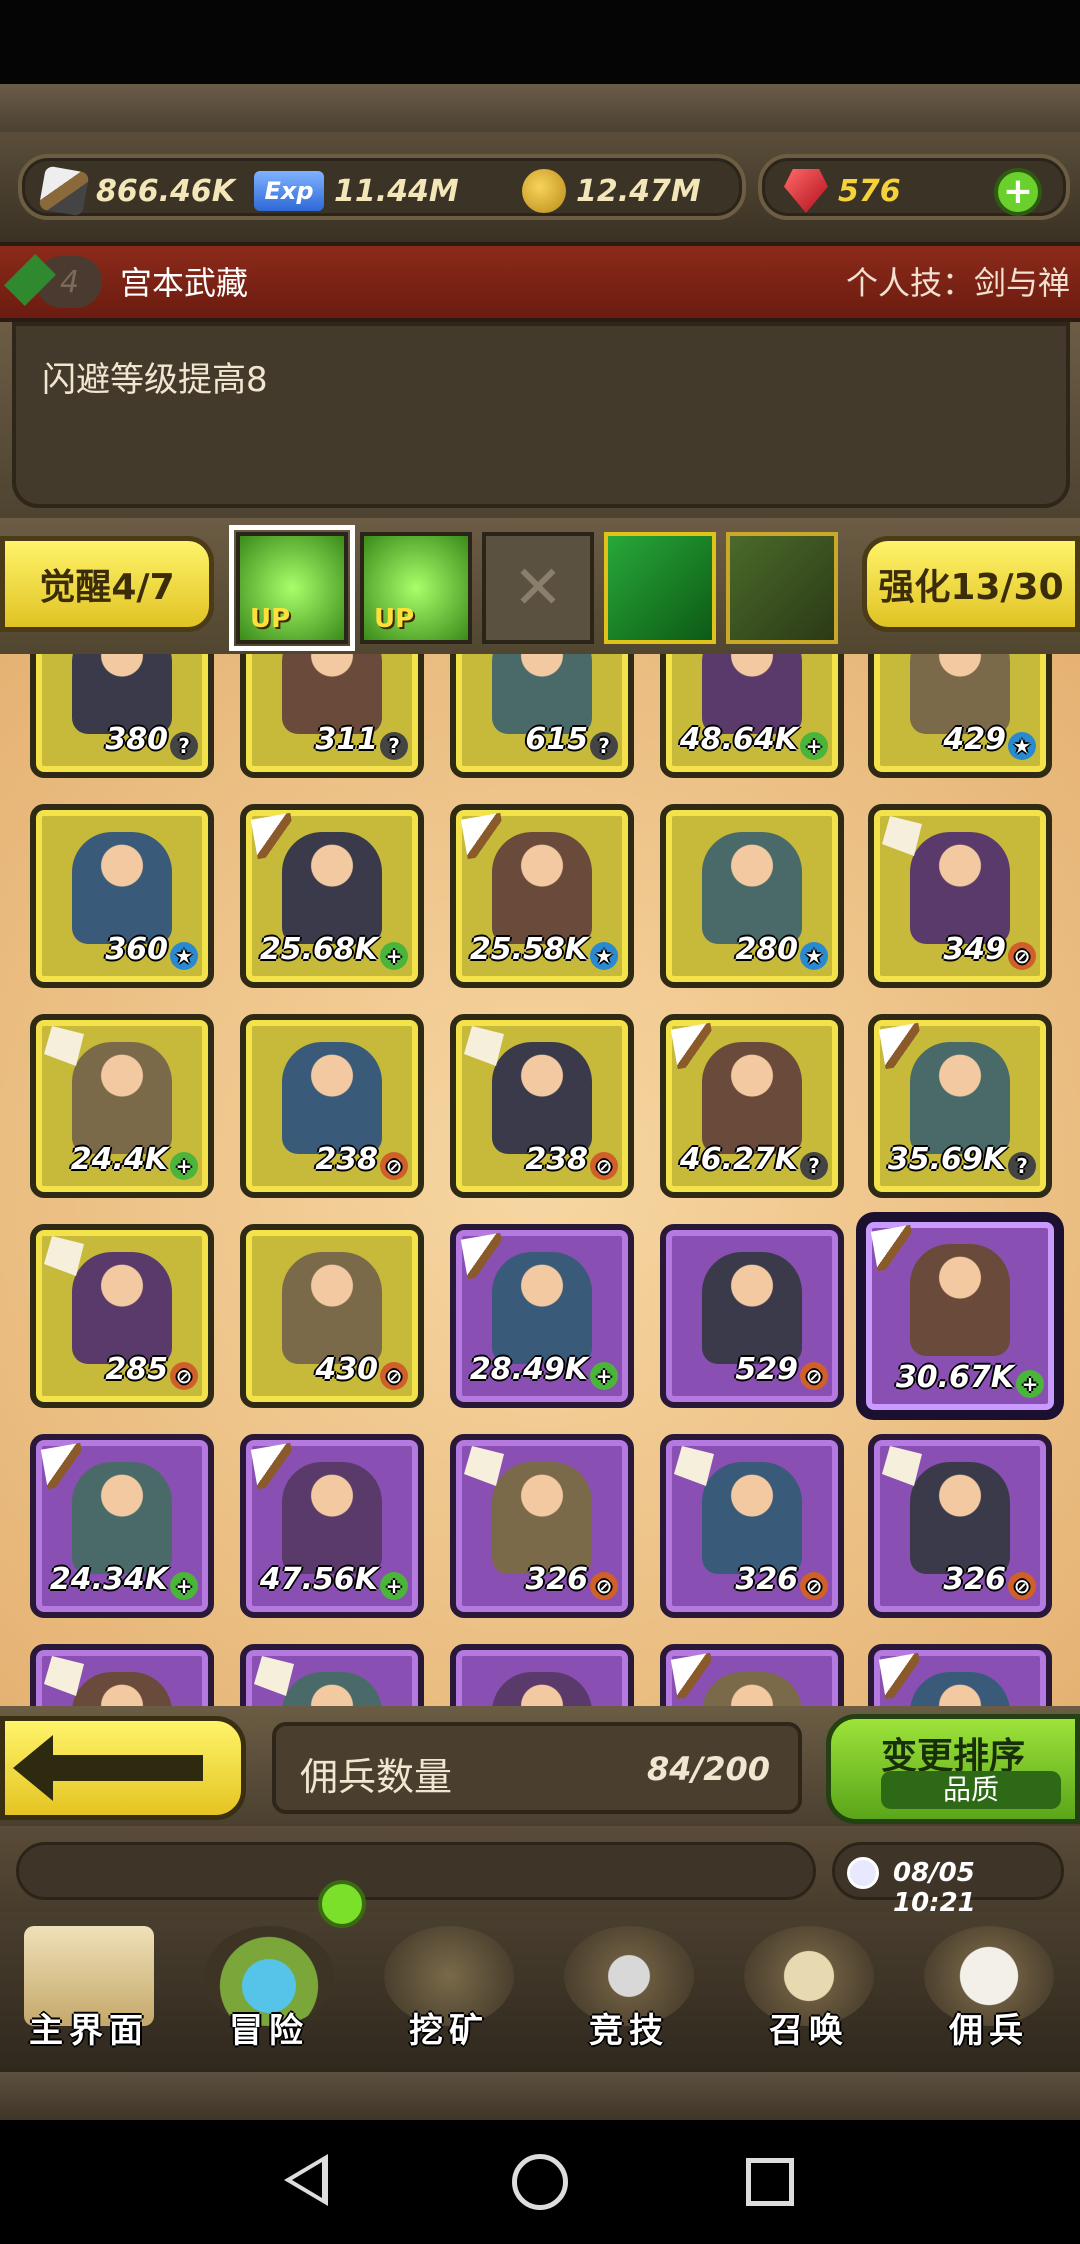 The image size is (1080, 2244). I want to click on mercenary-card: 380?, so click(122, 716).